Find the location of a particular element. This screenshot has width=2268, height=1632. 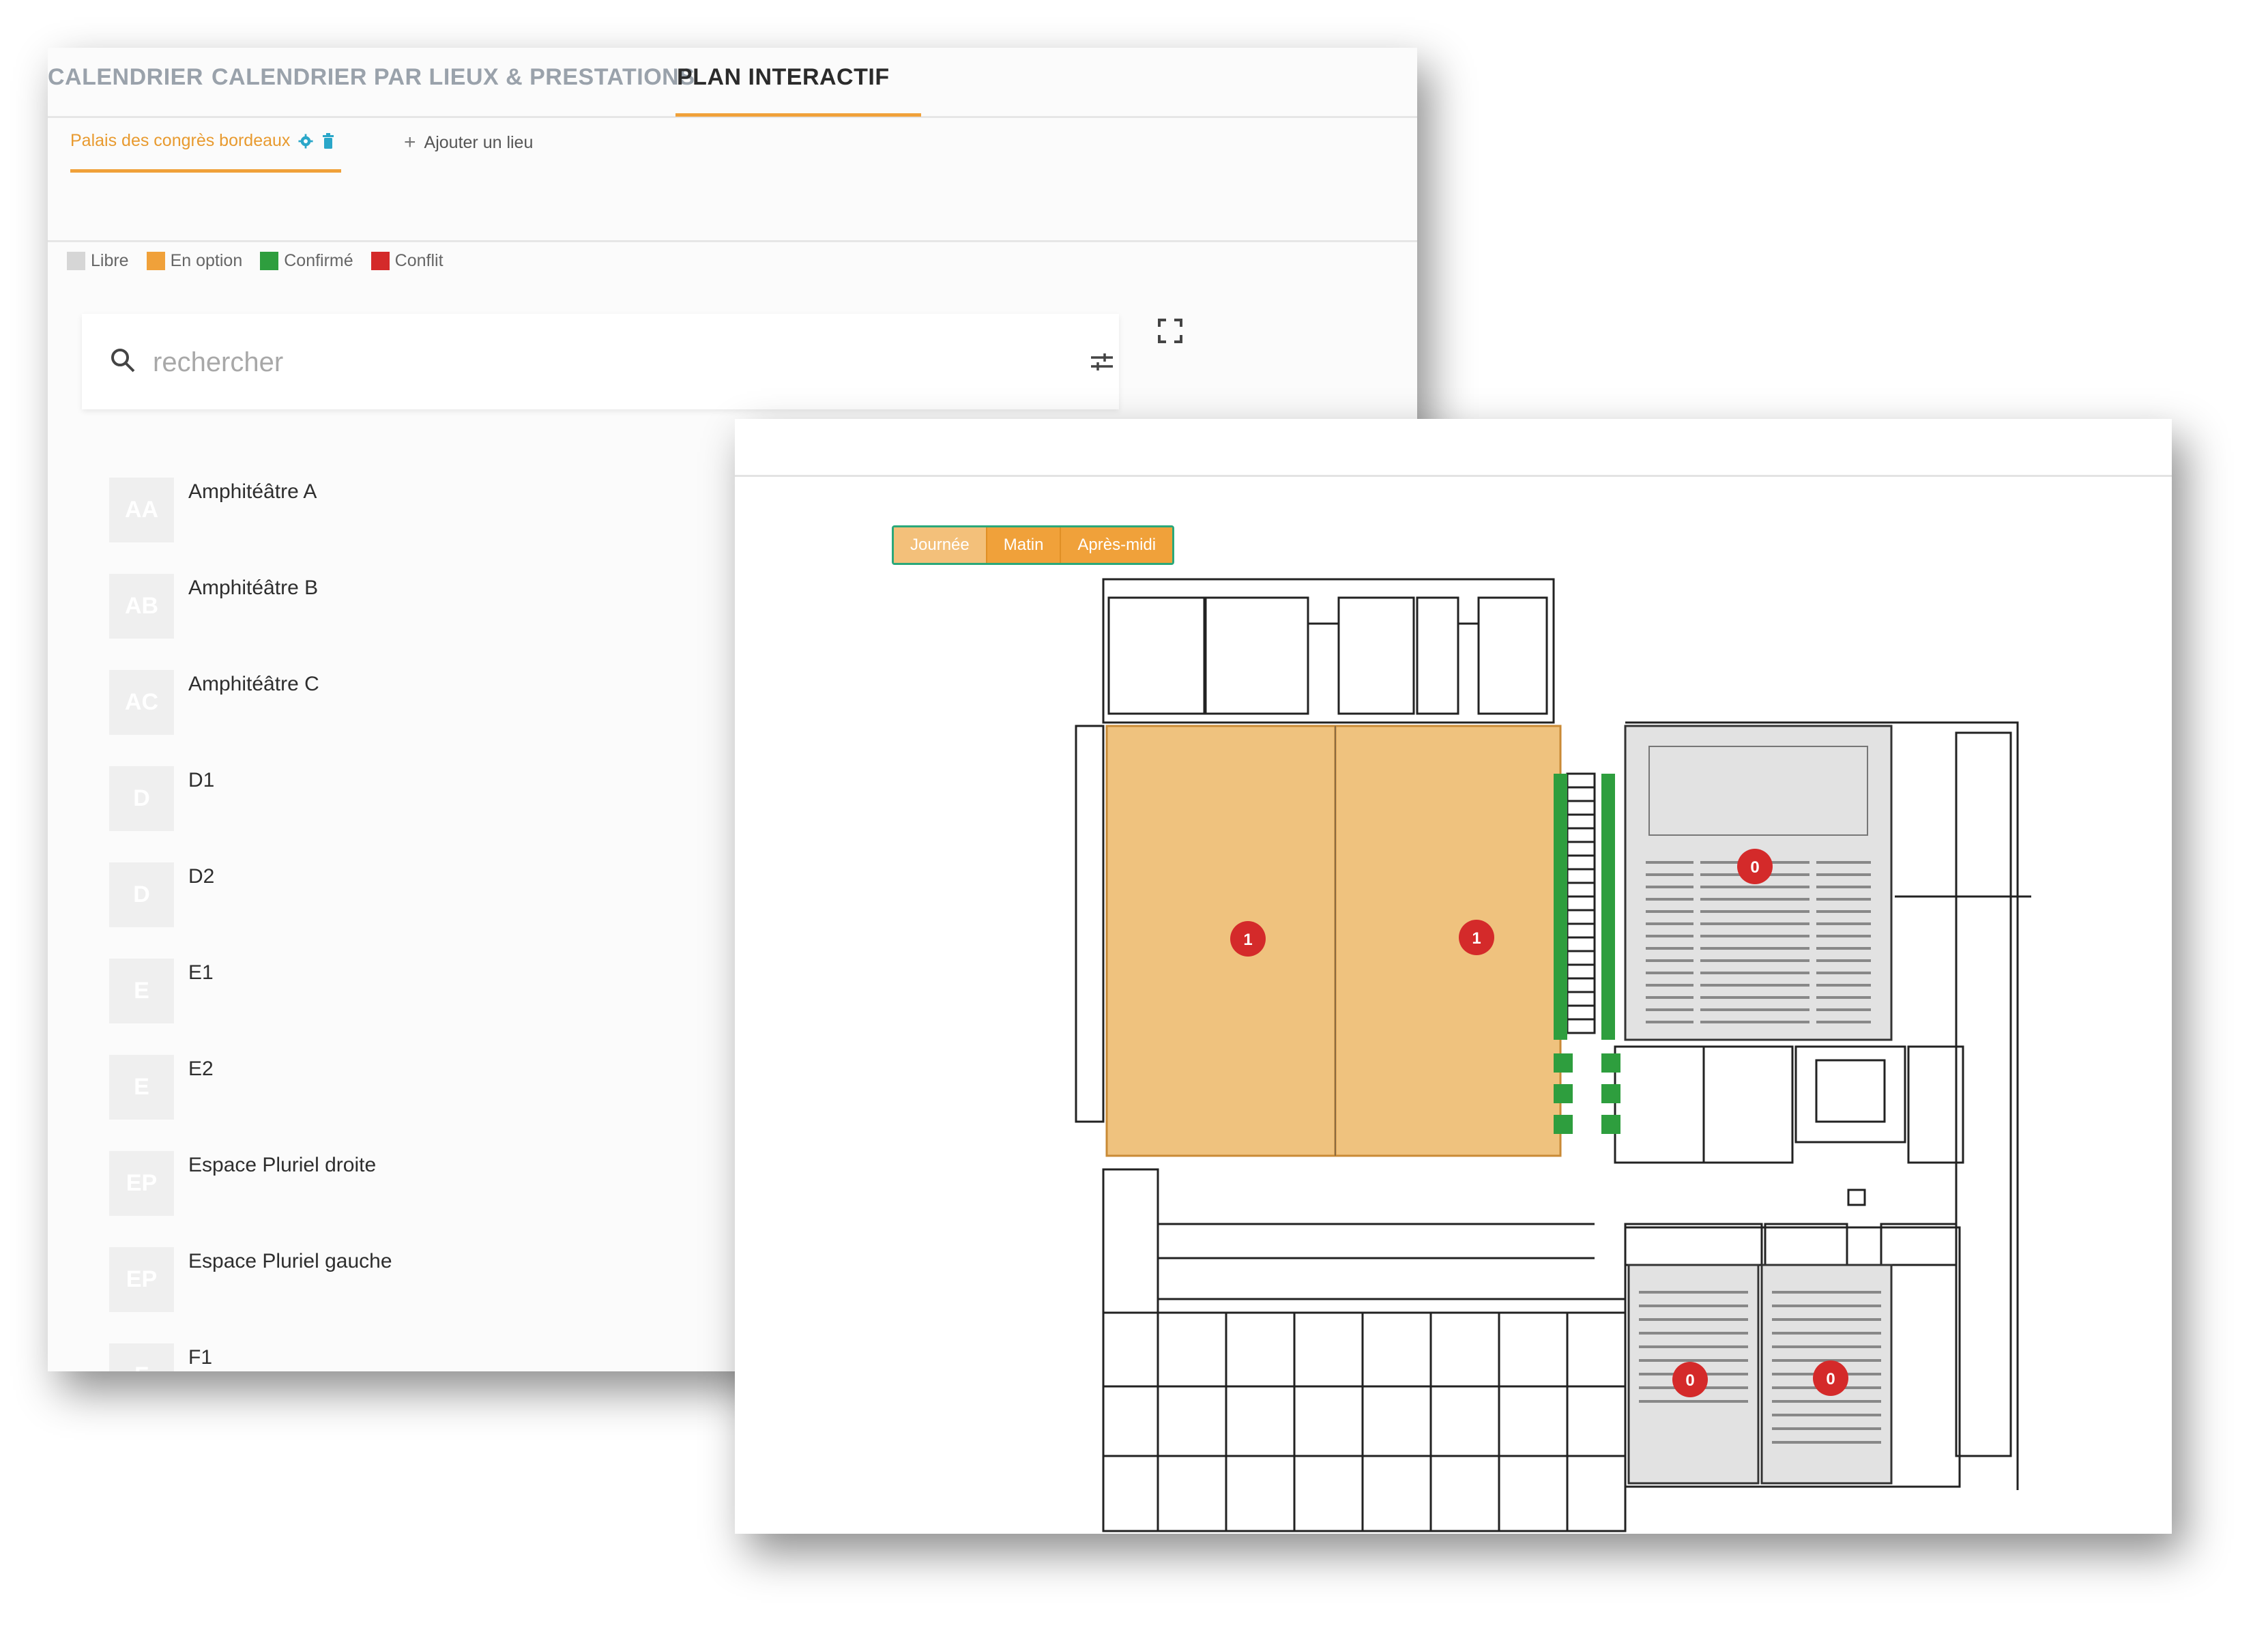

legend-confirme: Confirmé is located at coordinates (306, 261).